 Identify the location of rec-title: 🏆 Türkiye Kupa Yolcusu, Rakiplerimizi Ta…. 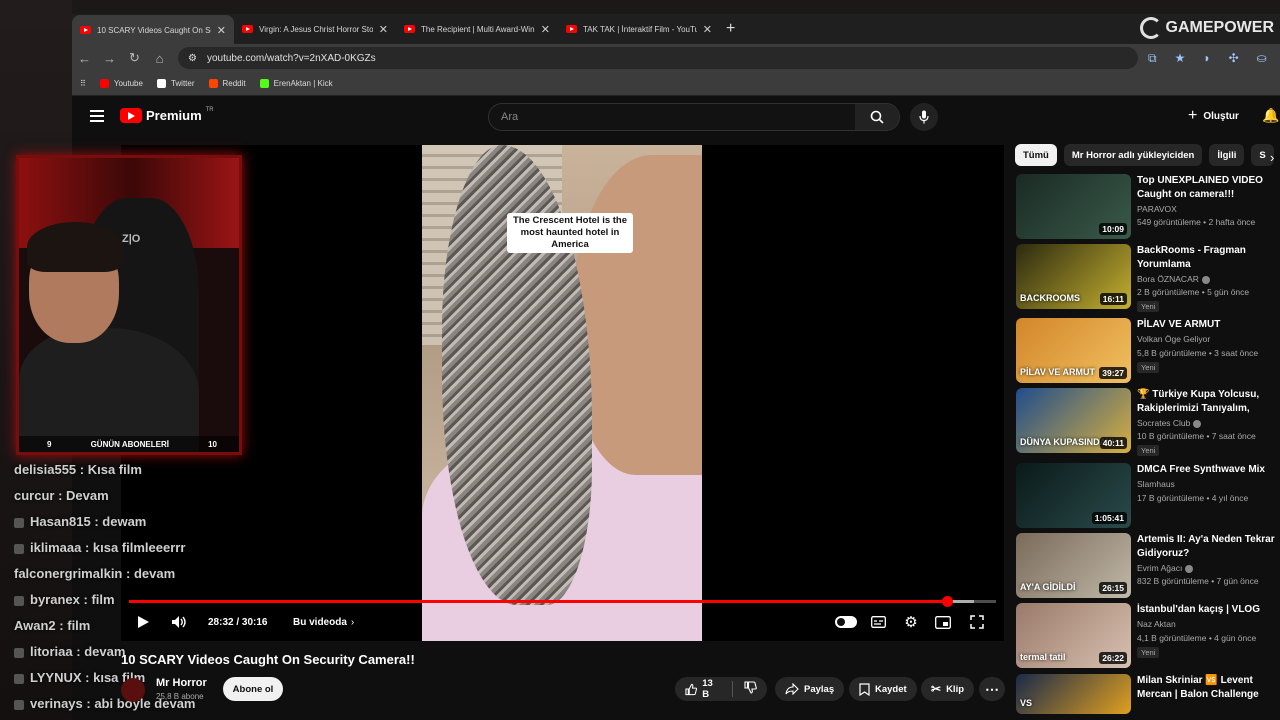
(1208, 402).